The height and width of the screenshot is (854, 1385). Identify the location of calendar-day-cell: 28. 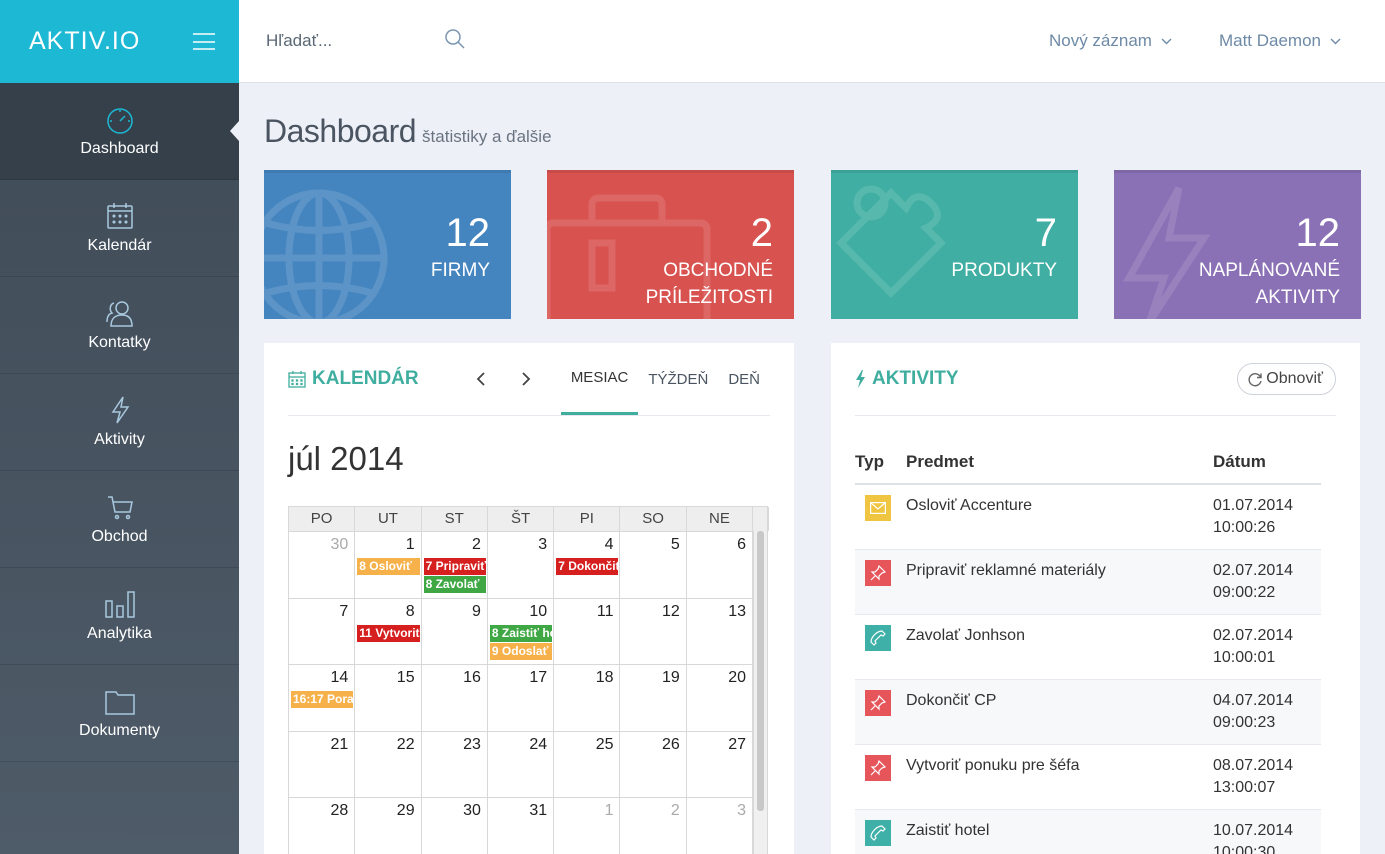
(322, 826).